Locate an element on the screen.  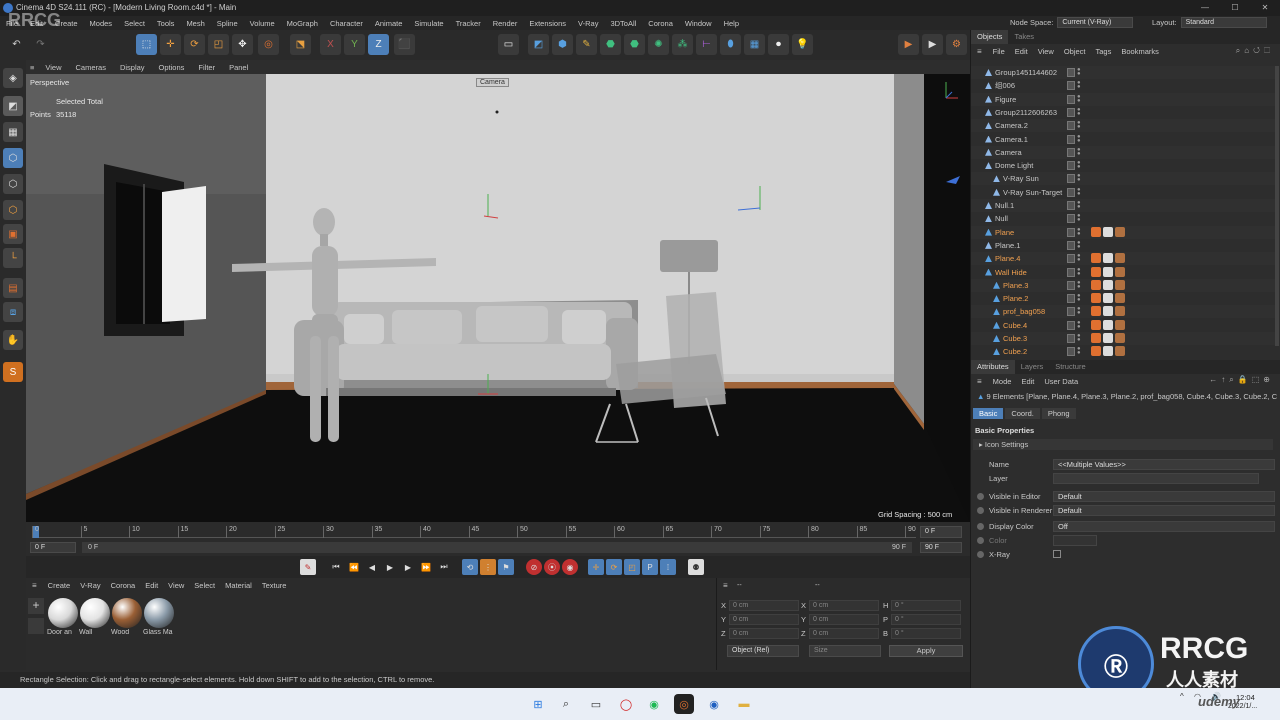
timeline-ruler: 0 5 10 15 20 25 30 35 40 45 50 55 60 65 70 75 80 85 90 is located at coordinates (474, 532).